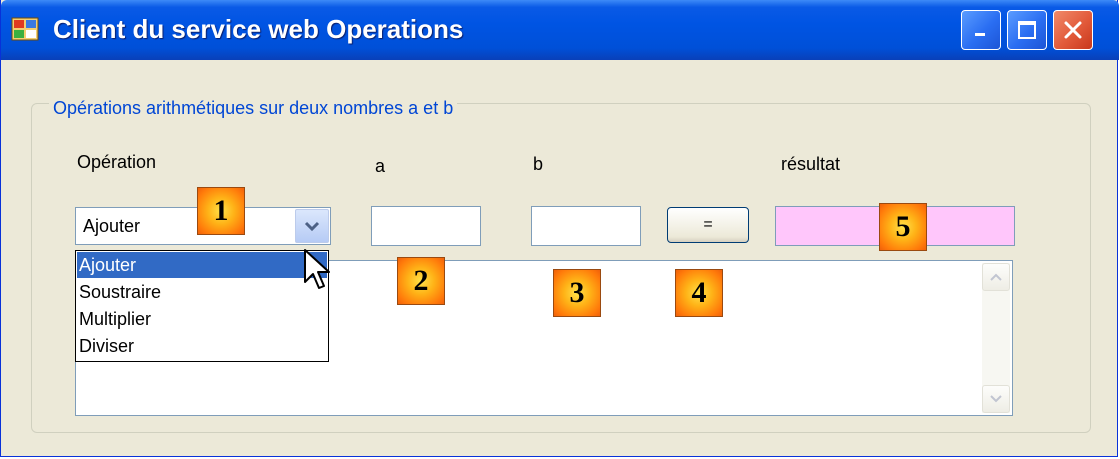 Image resolution: width=1120 pixels, height=459 pixels. What do you see at coordinates (538, 164) in the screenshot?
I see `b-label: b` at bounding box center [538, 164].